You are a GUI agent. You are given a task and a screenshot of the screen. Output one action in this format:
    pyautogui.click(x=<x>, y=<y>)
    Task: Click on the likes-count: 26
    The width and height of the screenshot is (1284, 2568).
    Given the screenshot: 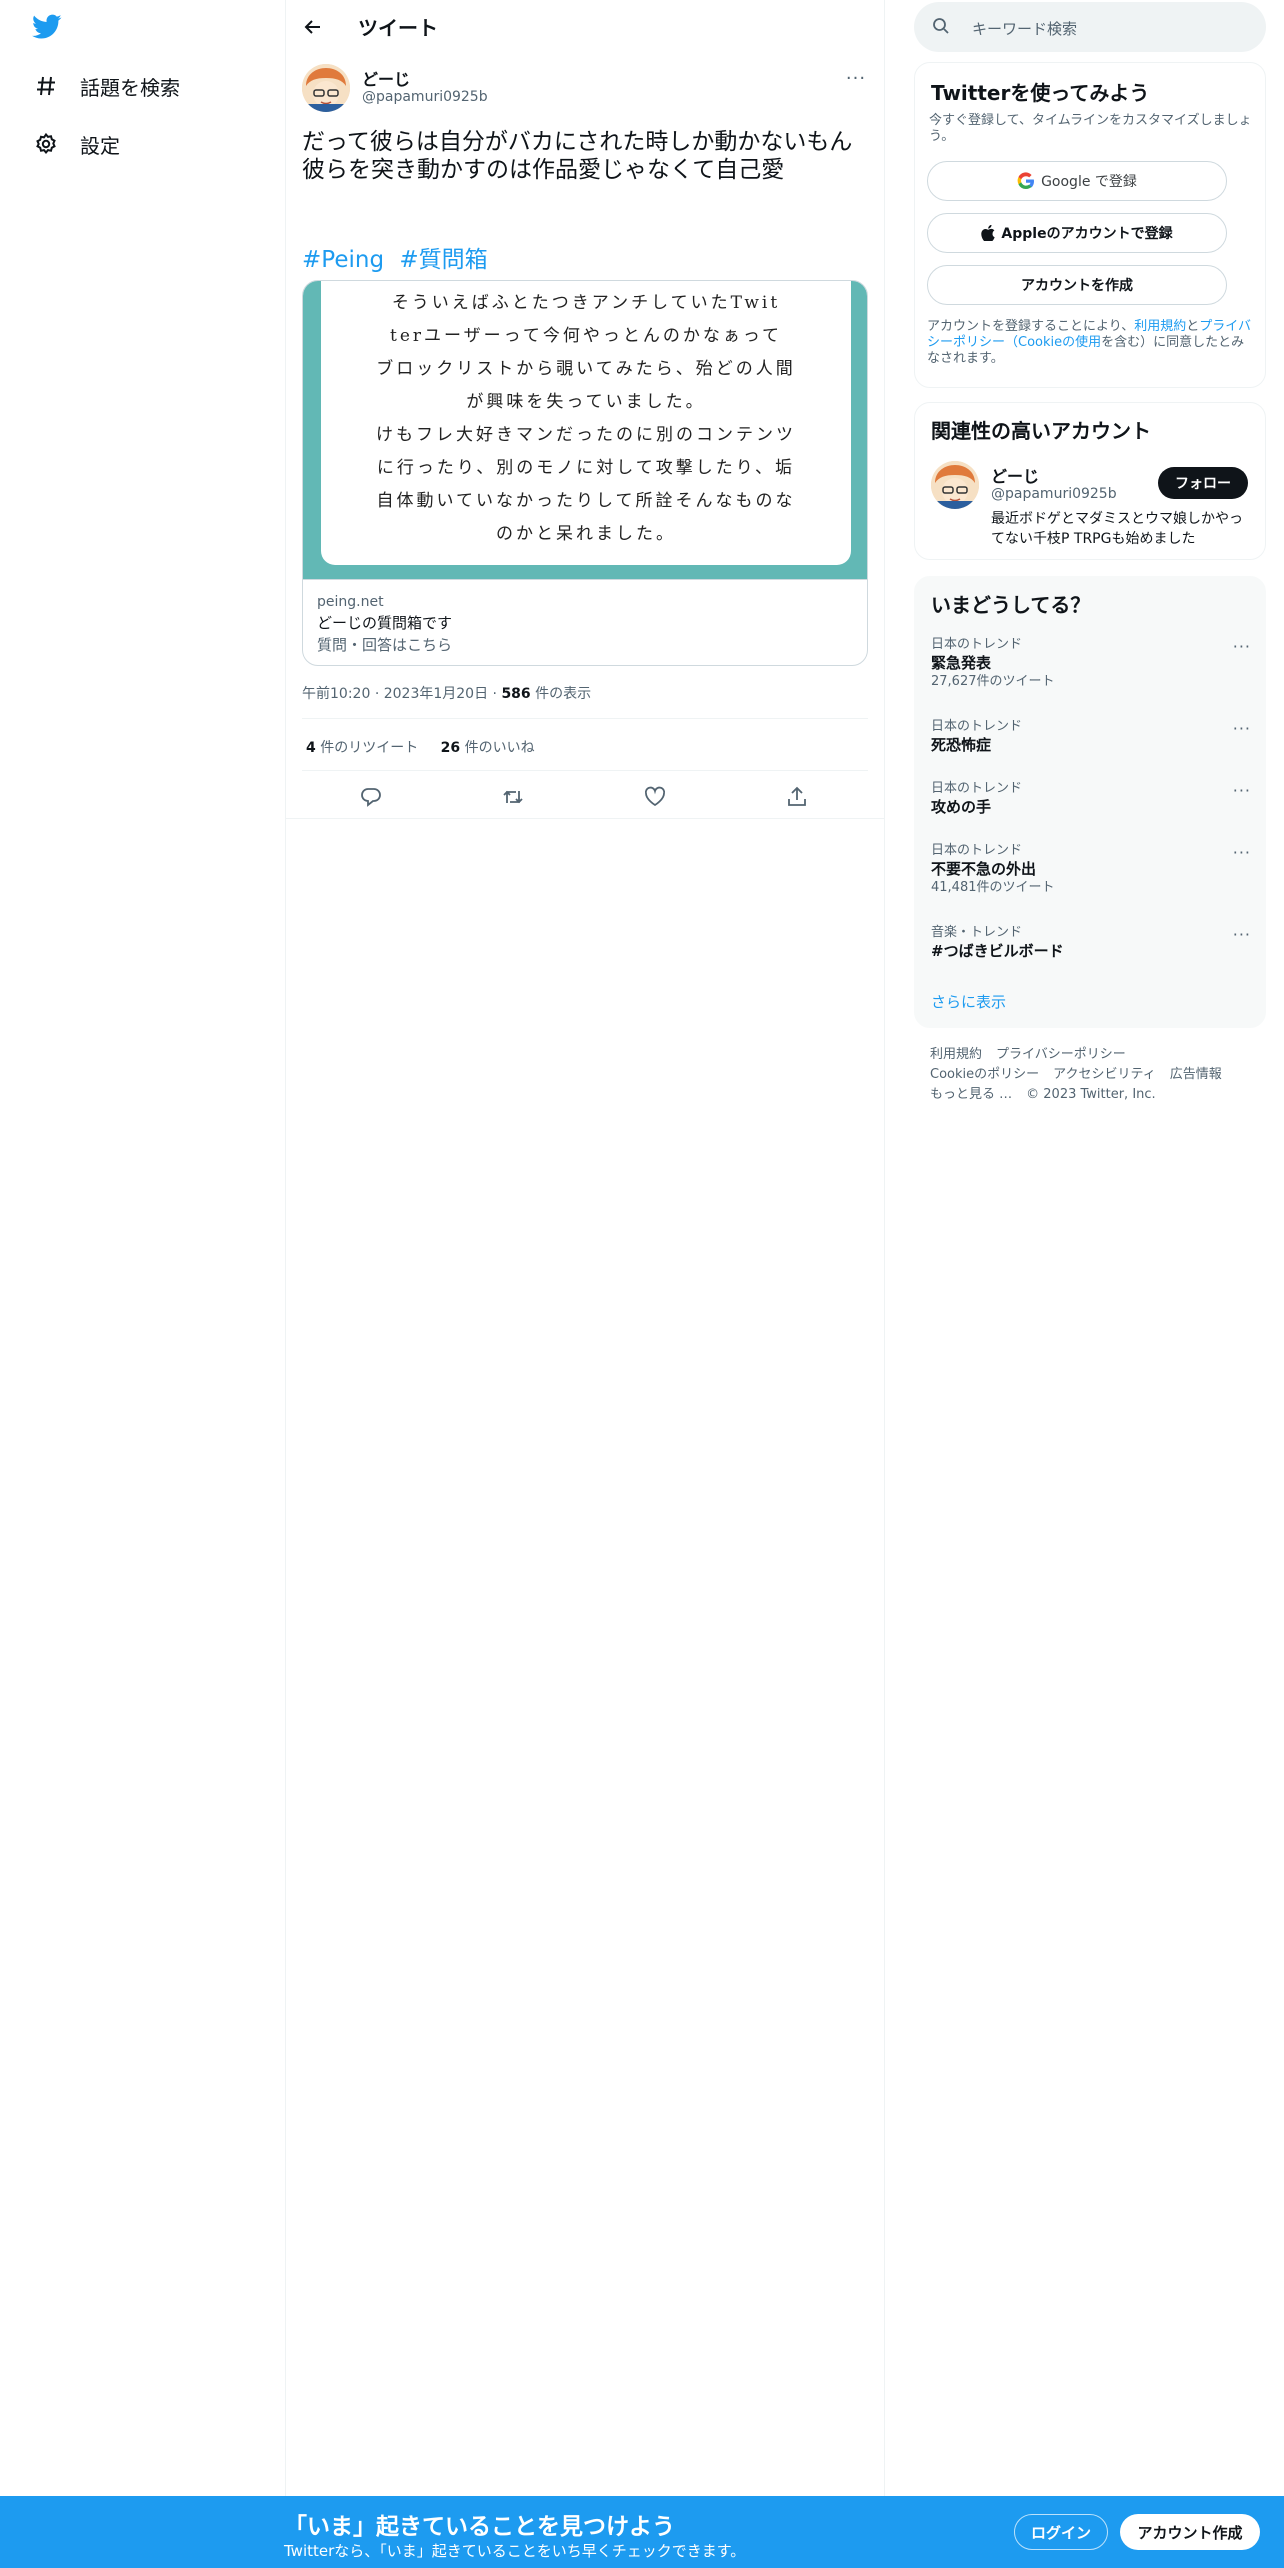 What is the action you would take?
    pyautogui.click(x=450, y=748)
    